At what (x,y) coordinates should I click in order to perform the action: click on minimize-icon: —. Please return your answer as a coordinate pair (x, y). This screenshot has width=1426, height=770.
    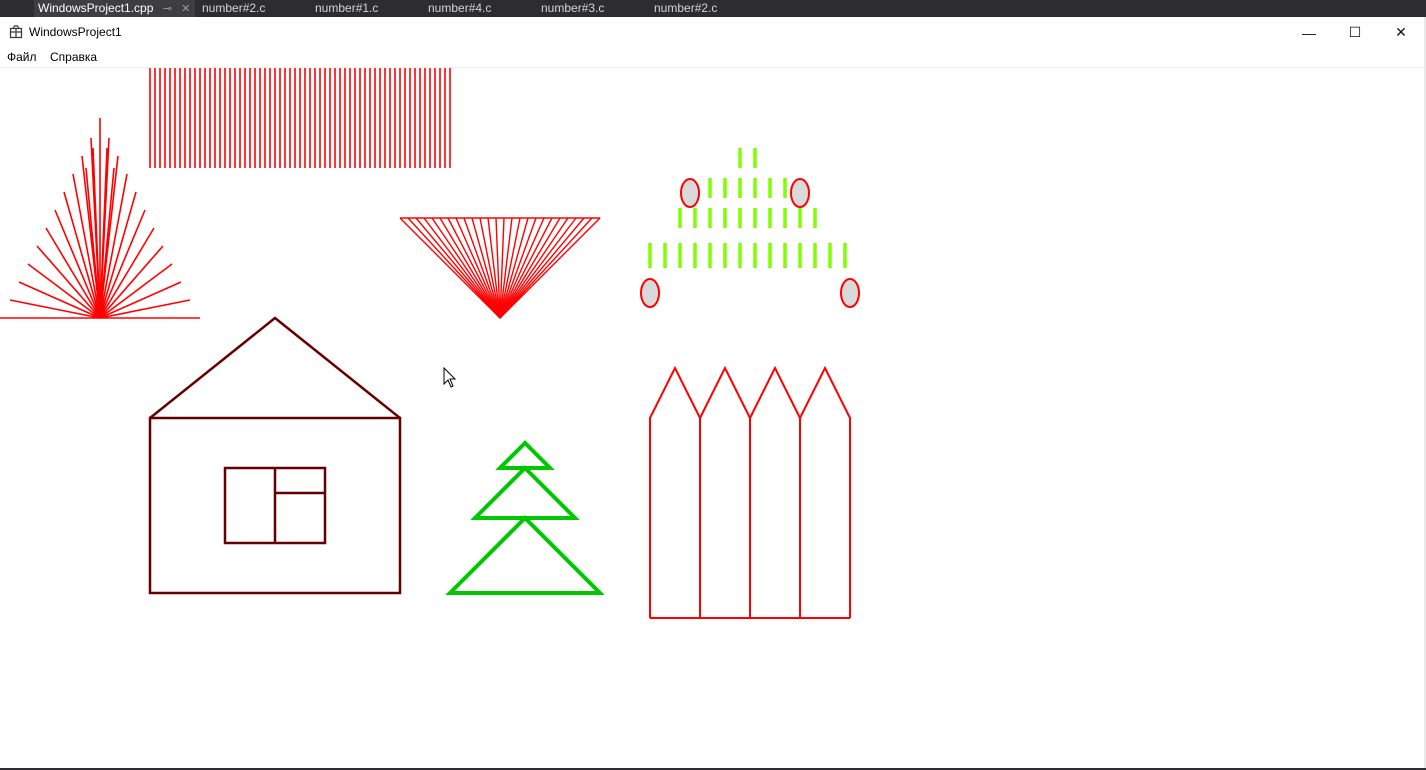
    Looking at the image, I should click on (1309, 32).